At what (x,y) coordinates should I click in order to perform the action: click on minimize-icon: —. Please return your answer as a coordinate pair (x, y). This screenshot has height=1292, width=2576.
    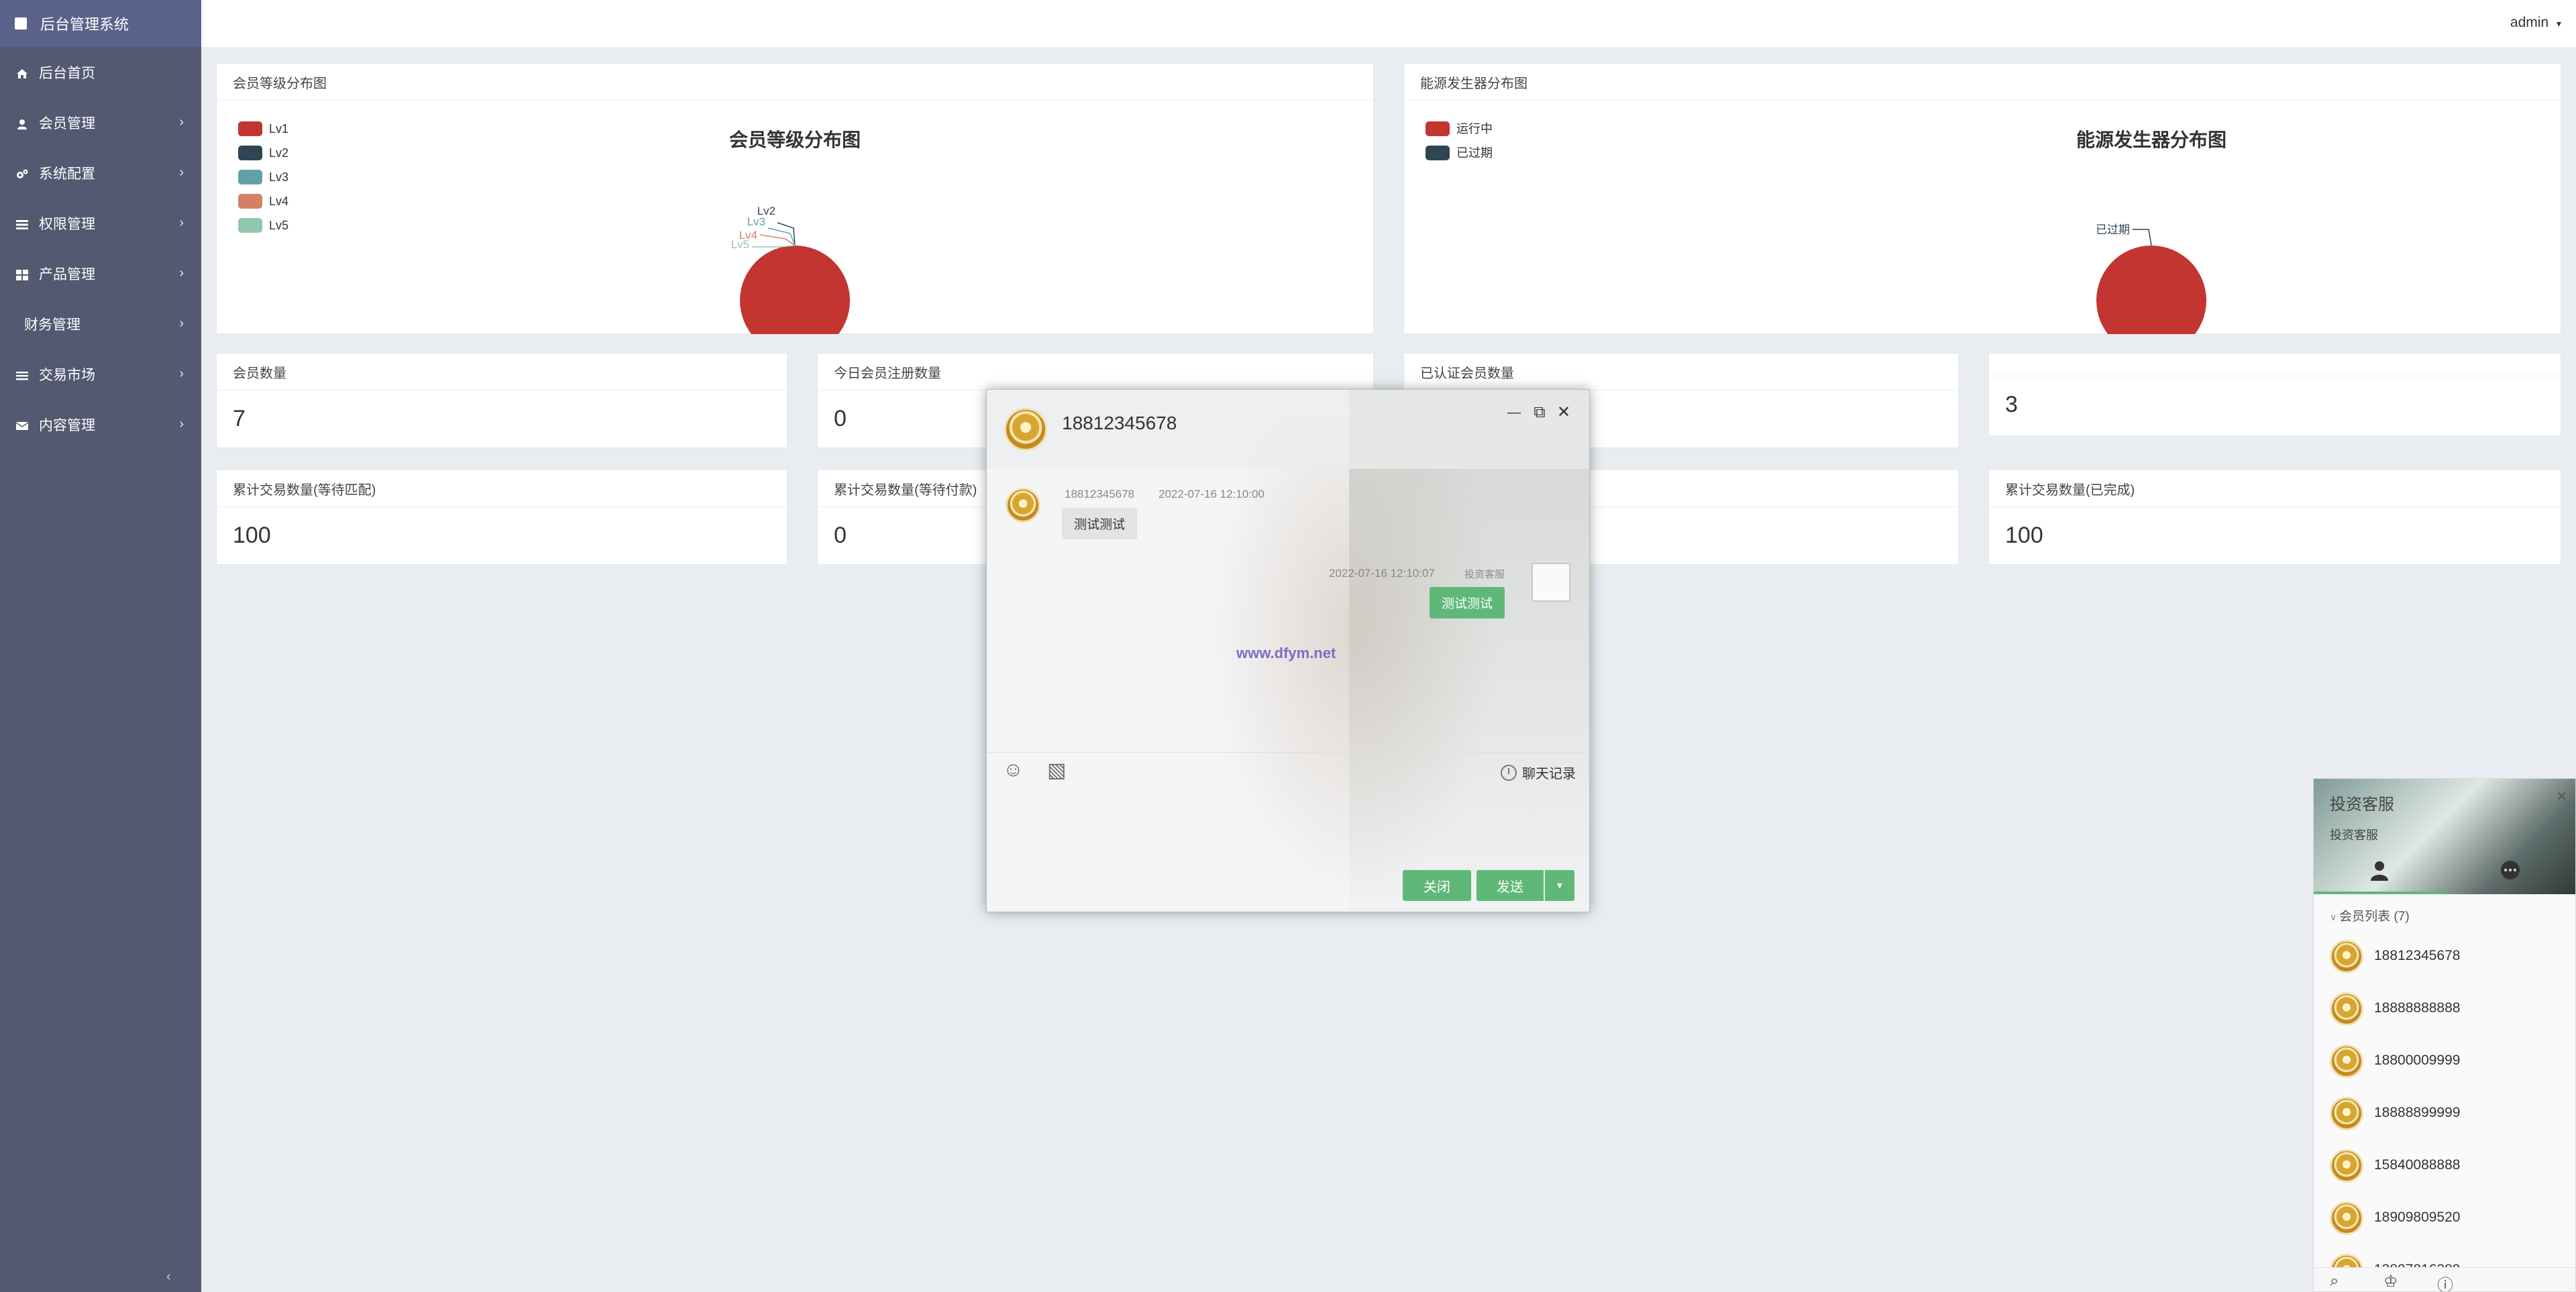
    Looking at the image, I should click on (1514, 412).